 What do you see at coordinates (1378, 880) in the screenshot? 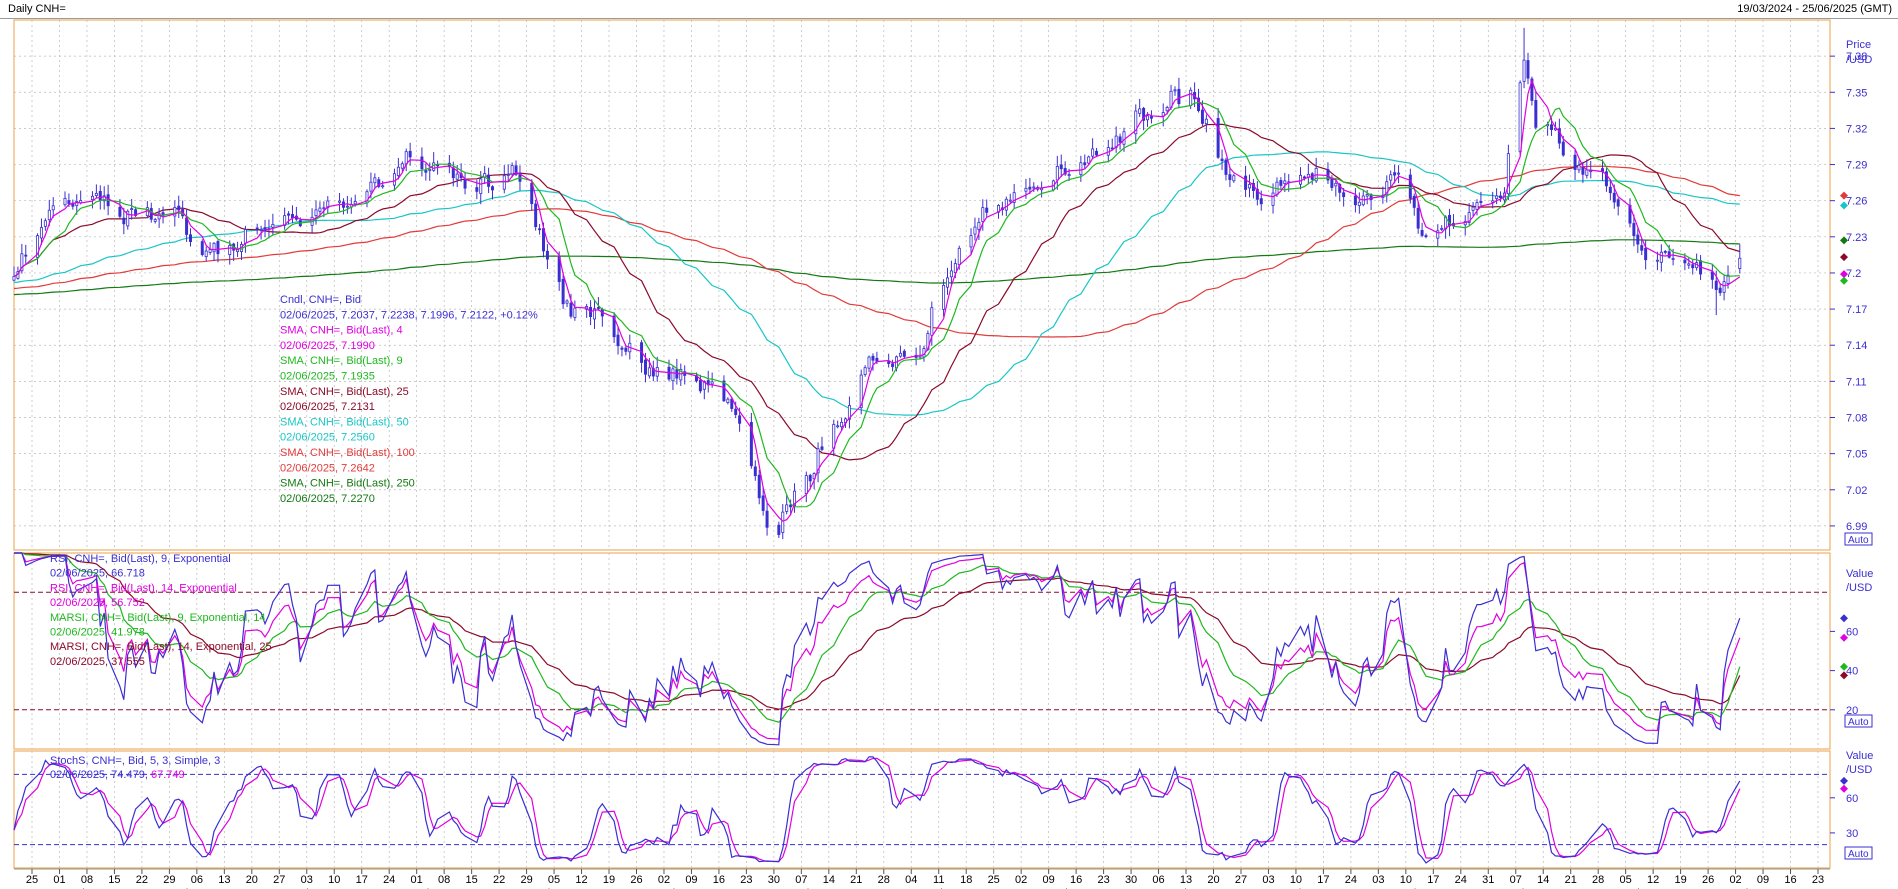
I see `day-tick-label: 03` at bounding box center [1378, 880].